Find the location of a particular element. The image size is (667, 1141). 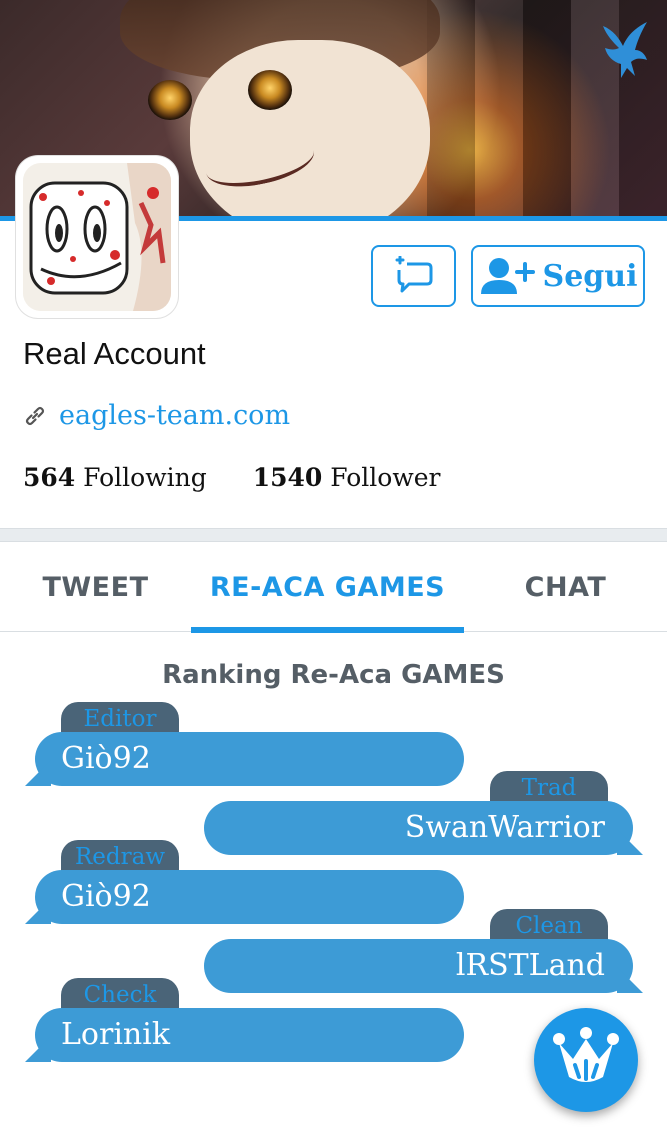

new-message-button is located at coordinates (413, 276).